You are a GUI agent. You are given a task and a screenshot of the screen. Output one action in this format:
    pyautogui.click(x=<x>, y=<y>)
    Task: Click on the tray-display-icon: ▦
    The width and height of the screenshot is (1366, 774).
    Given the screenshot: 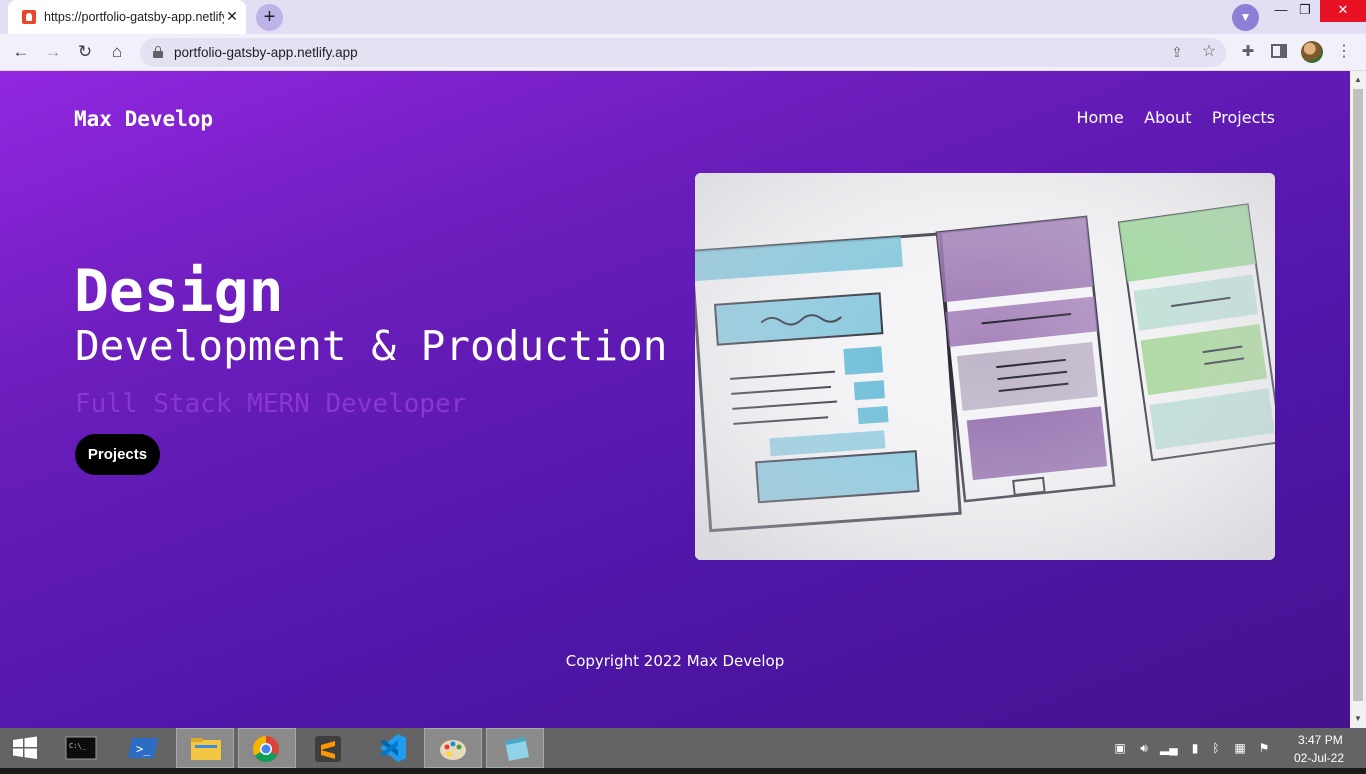 What is the action you would take?
    pyautogui.click(x=1240, y=748)
    